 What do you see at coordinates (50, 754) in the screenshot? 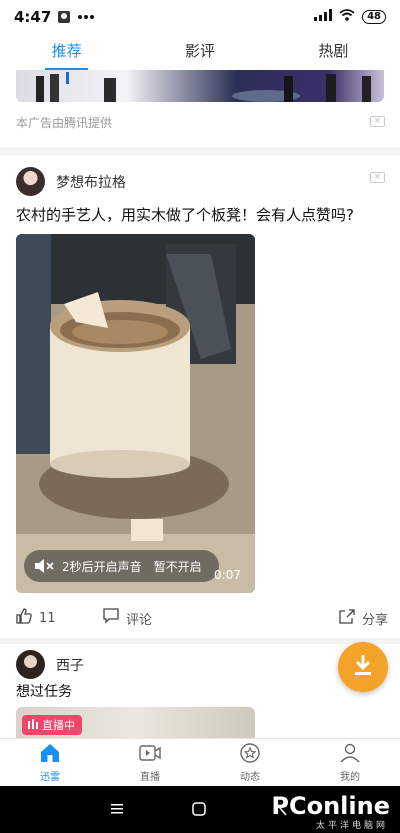
I see `home-icon` at bounding box center [50, 754].